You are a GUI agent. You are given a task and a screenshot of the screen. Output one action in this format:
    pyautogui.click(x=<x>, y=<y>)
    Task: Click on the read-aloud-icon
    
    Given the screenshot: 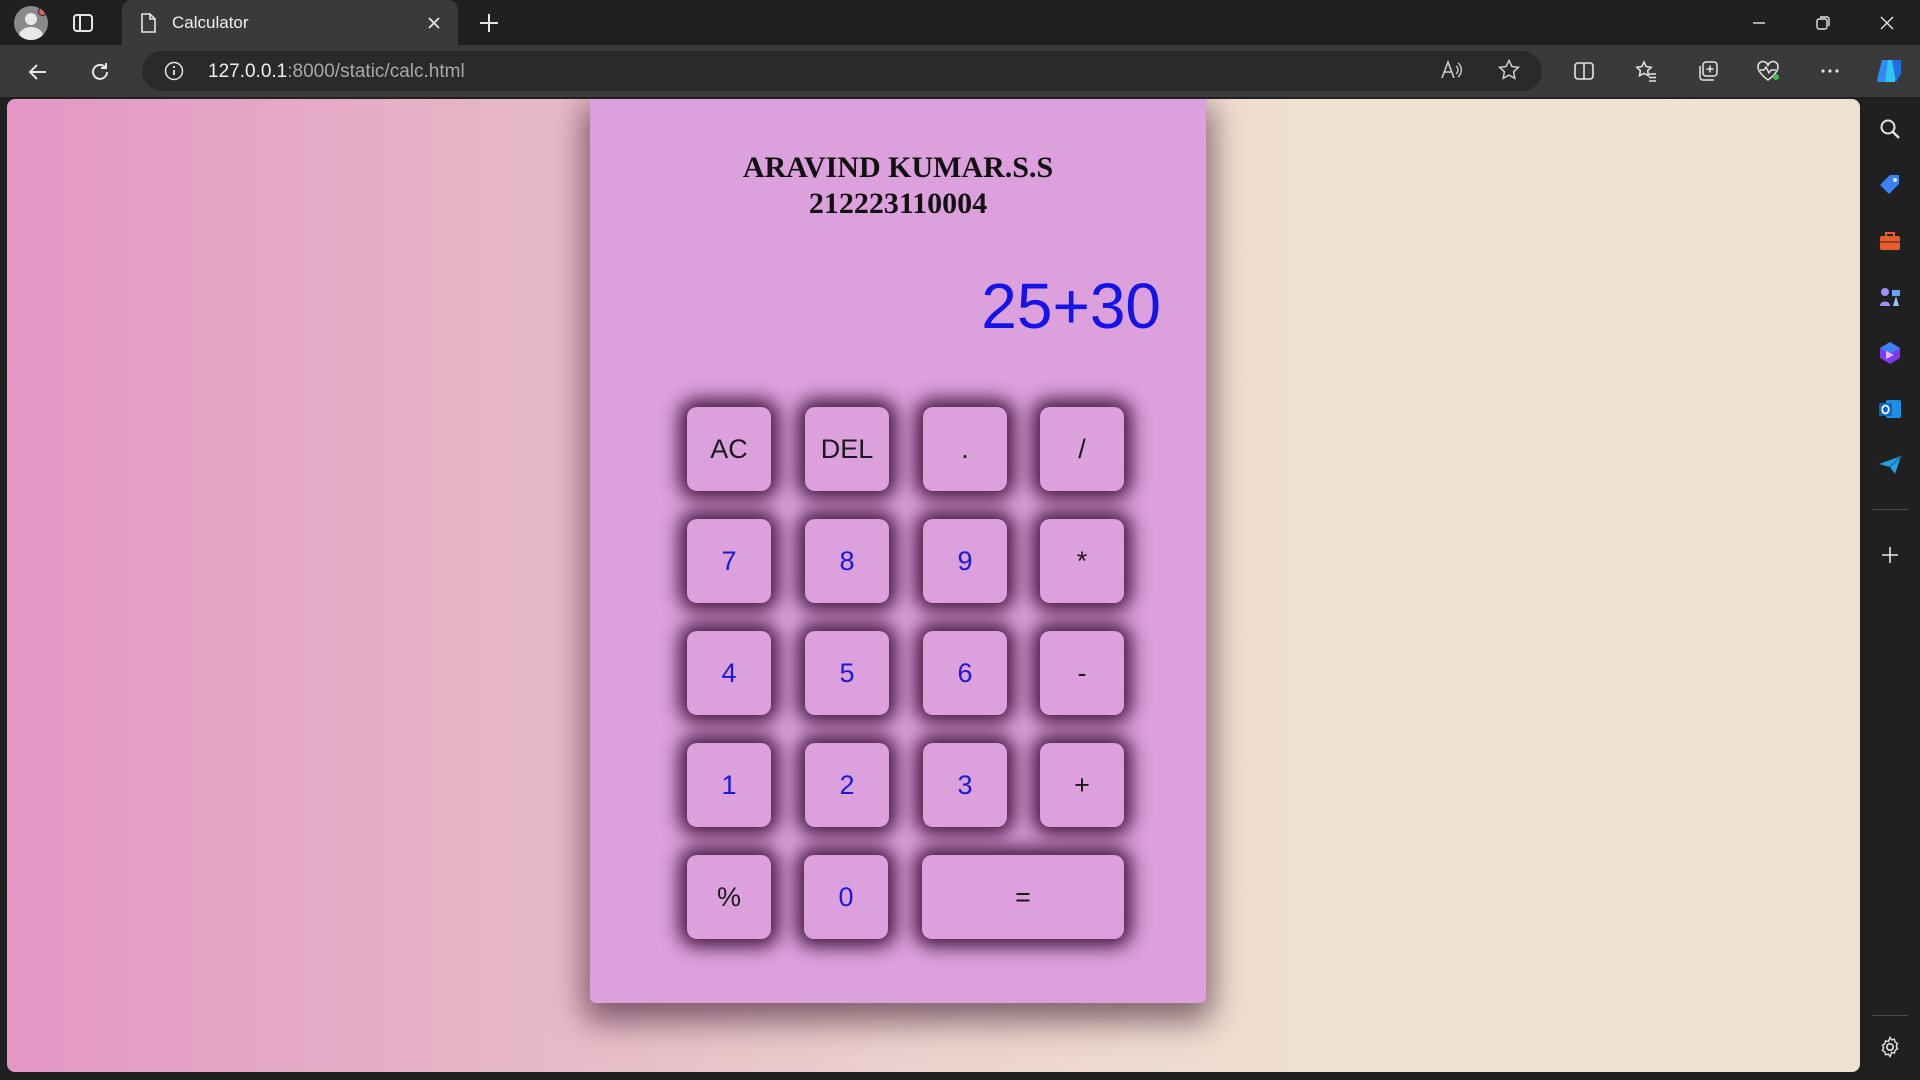 What is the action you would take?
    pyautogui.click(x=1451, y=70)
    